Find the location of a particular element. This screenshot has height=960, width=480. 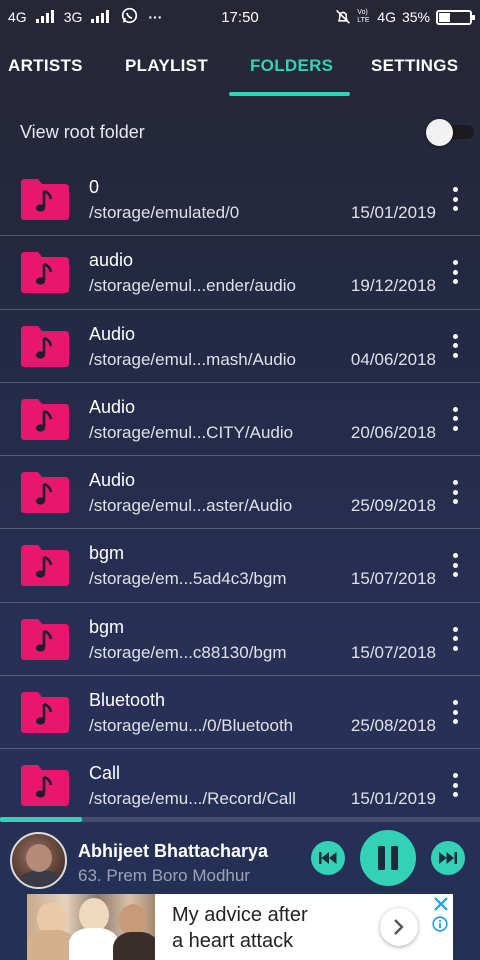

status-bar: 4G 3G ··· 17:50 Vo) LTE 4G 35% is located at coordinates (240, 17).